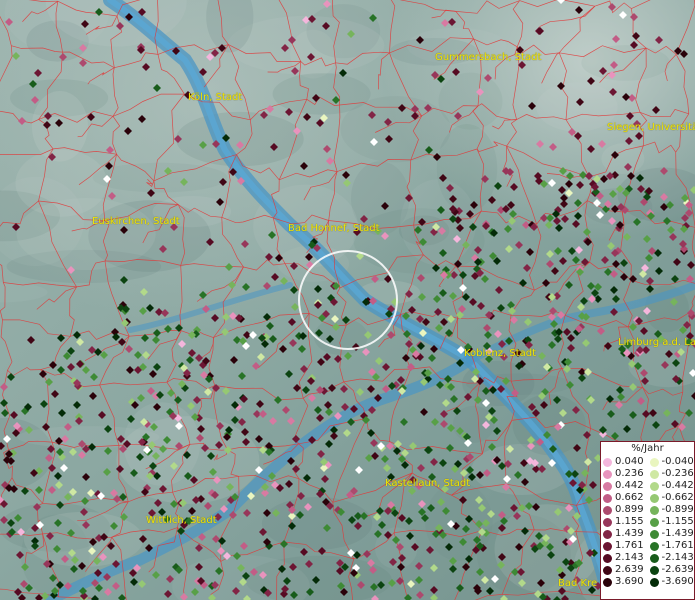 This screenshot has width=695, height=600. I want to click on city-label-bad-kreuznach: Bad Kre, so click(578, 583).